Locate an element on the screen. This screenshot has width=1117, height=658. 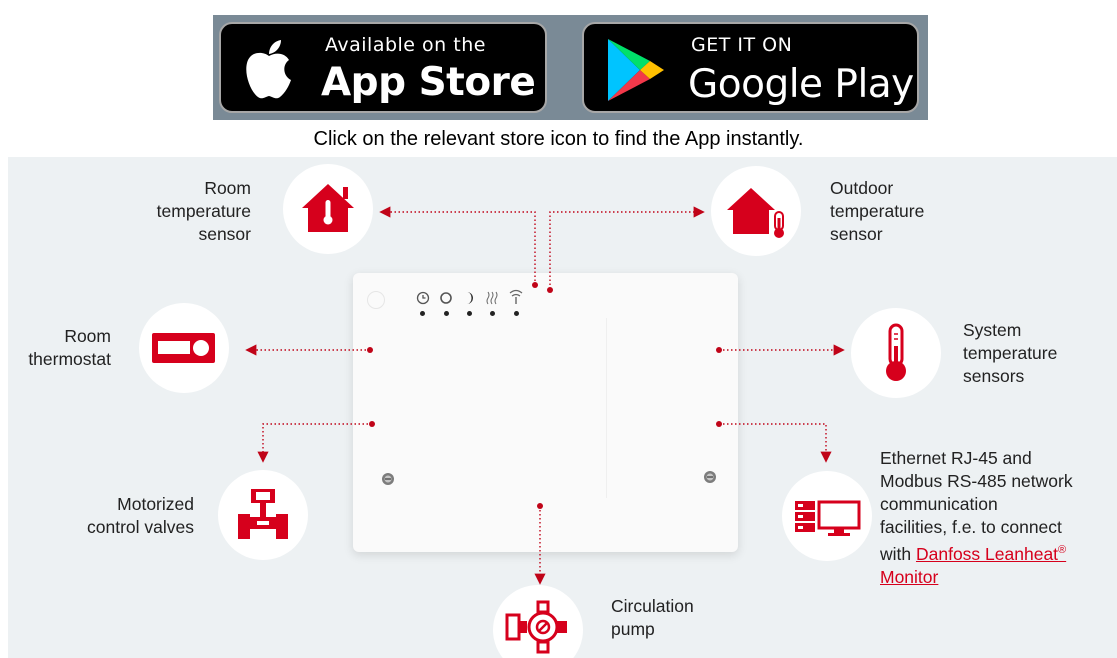
room-thermostat-icon-circle is located at coordinates (184, 348).